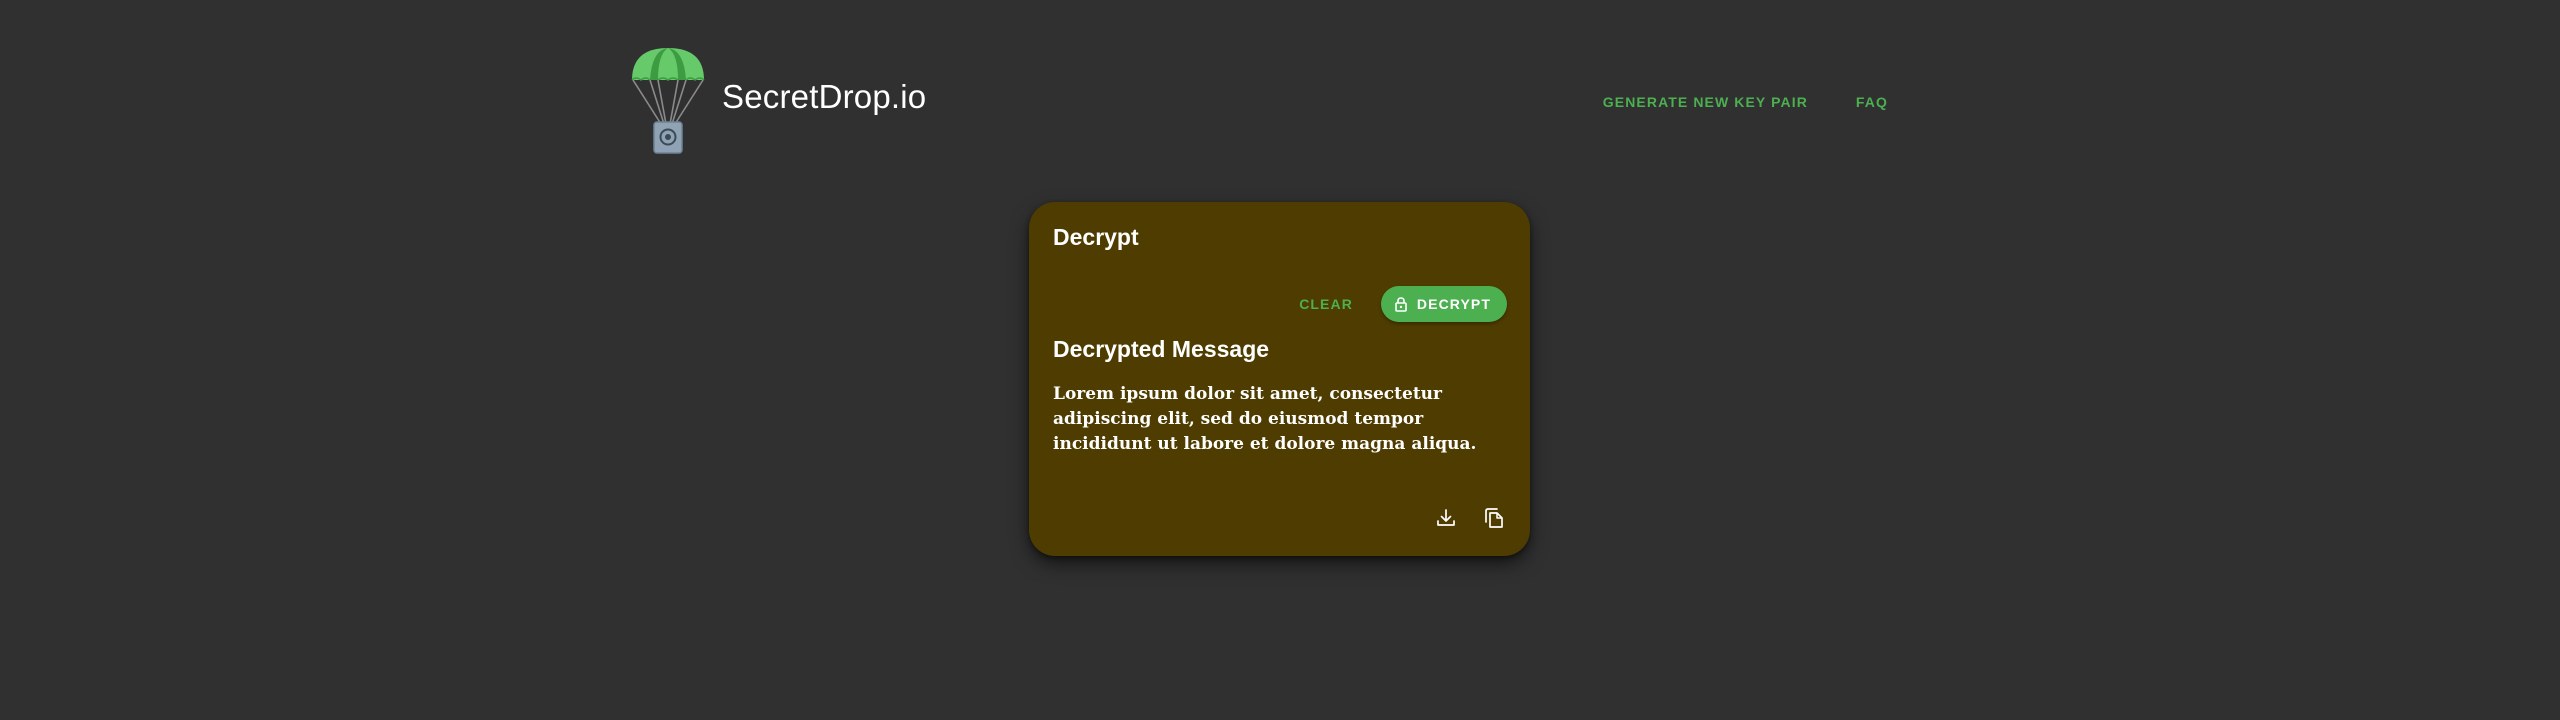 The width and height of the screenshot is (2560, 720). Describe the element at coordinates (824, 97) in the screenshot. I see `brand-name: SecretDrop.io` at that location.